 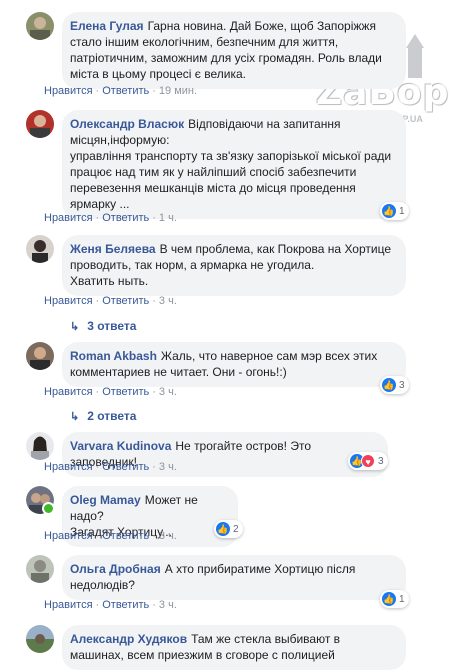 I want to click on comment-author: Александр Худяков, so click(x=128, y=639).